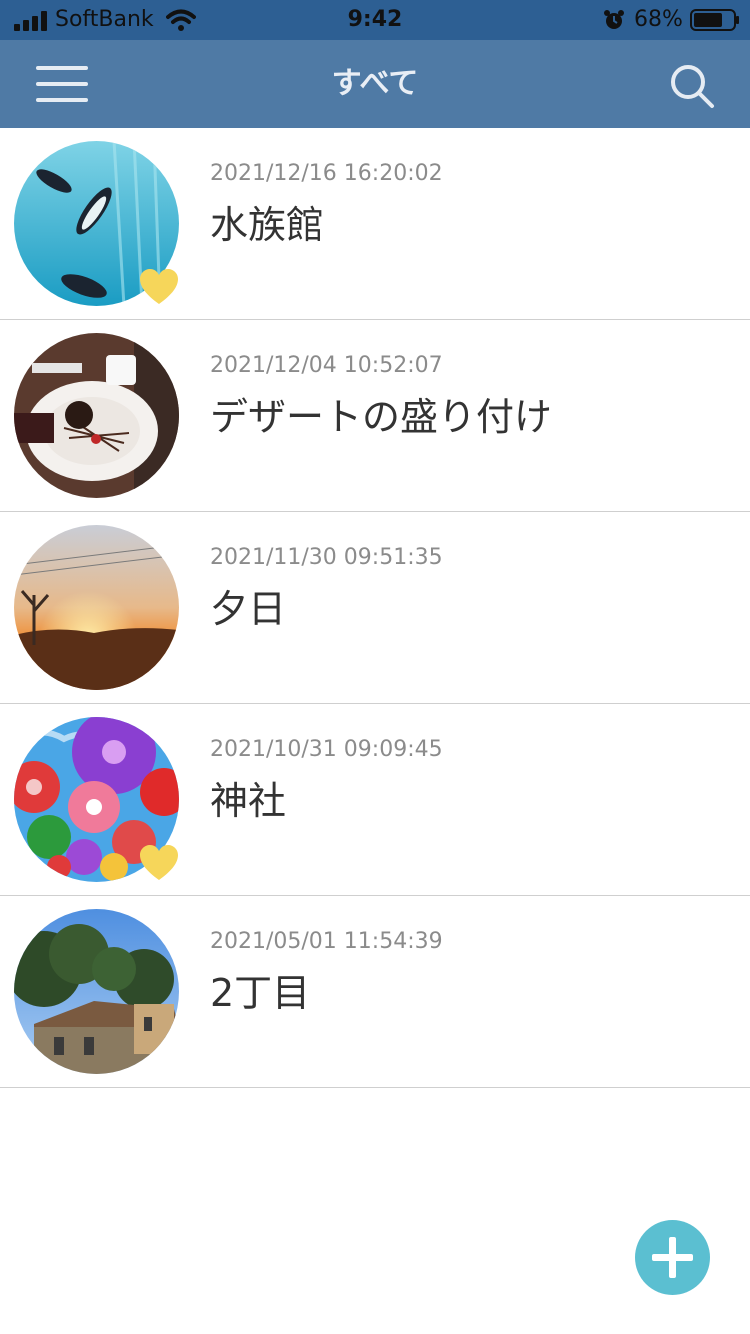 This screenshot has height=1334, width=750. What do you see at coordinates (267, 225) in the screenshot?
I see `entry-title: 水族館` at bounding box center [267, 225].